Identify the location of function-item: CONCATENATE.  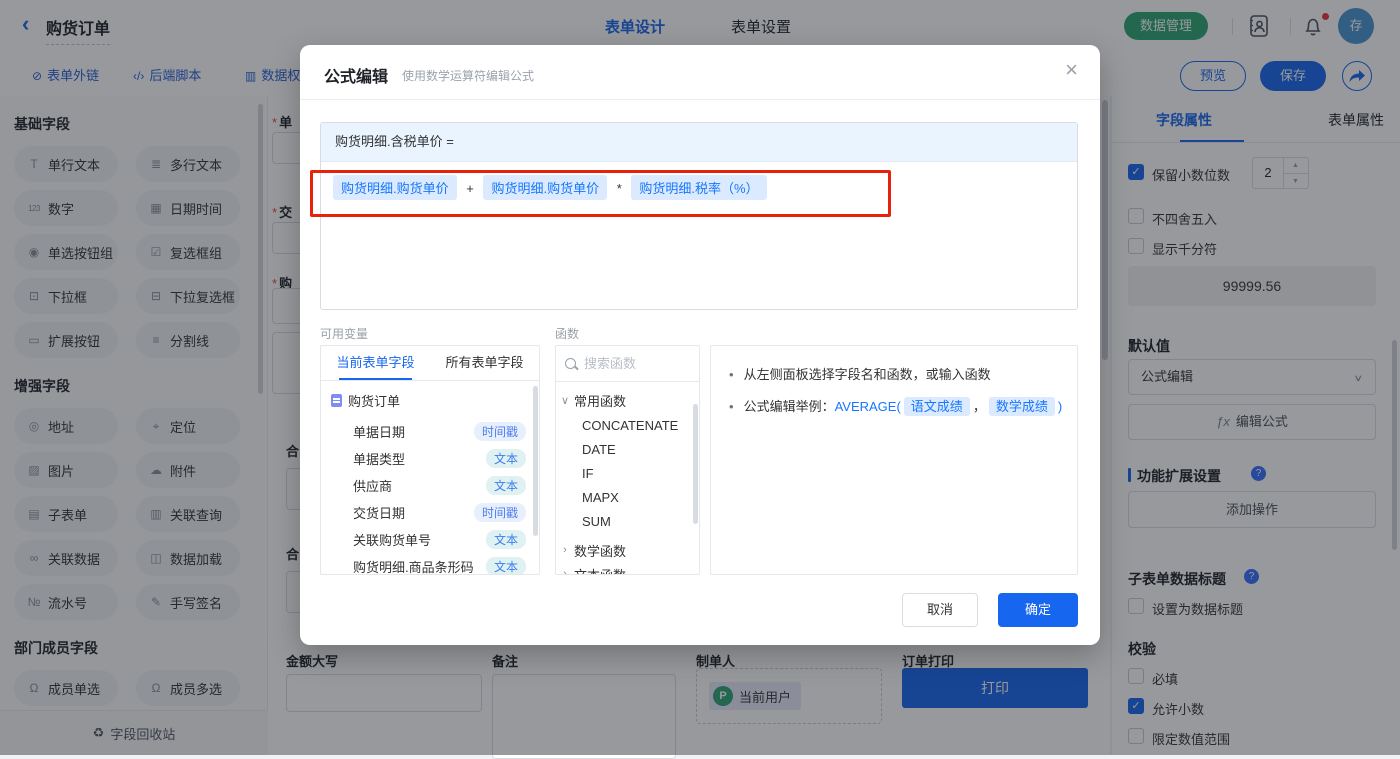
(630, 426).